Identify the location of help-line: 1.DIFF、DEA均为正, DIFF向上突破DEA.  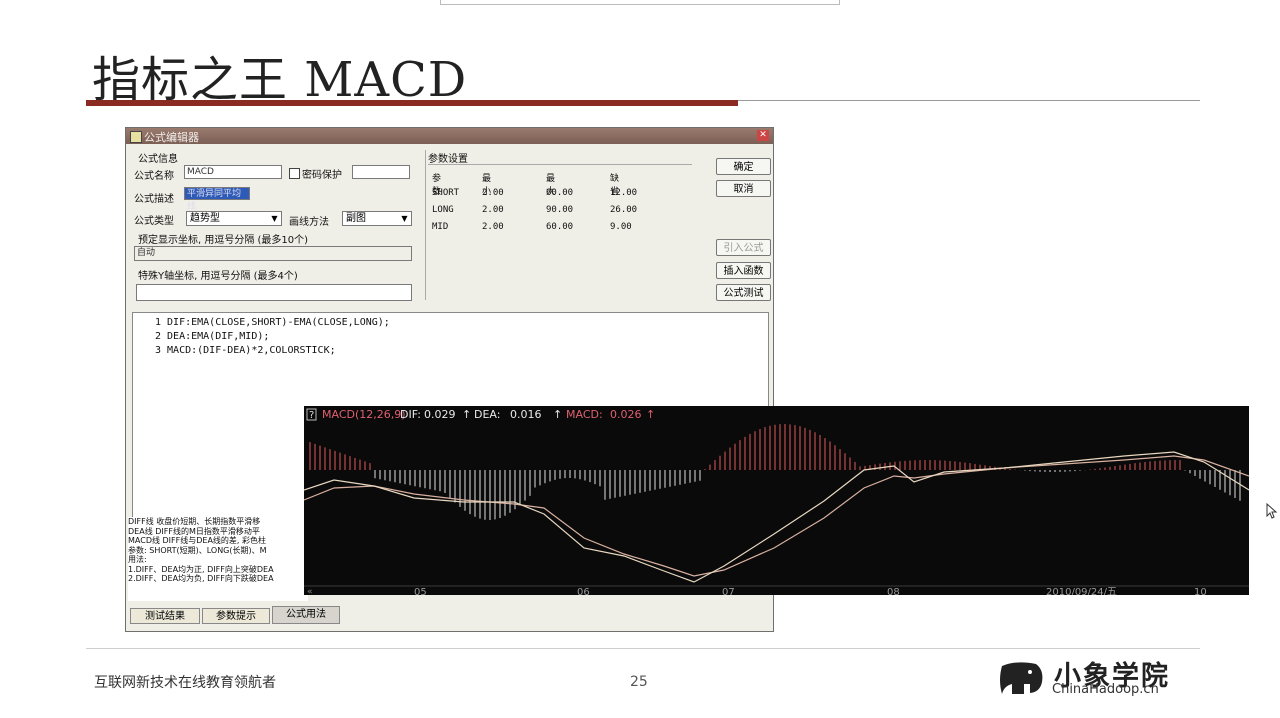
(201, 569).